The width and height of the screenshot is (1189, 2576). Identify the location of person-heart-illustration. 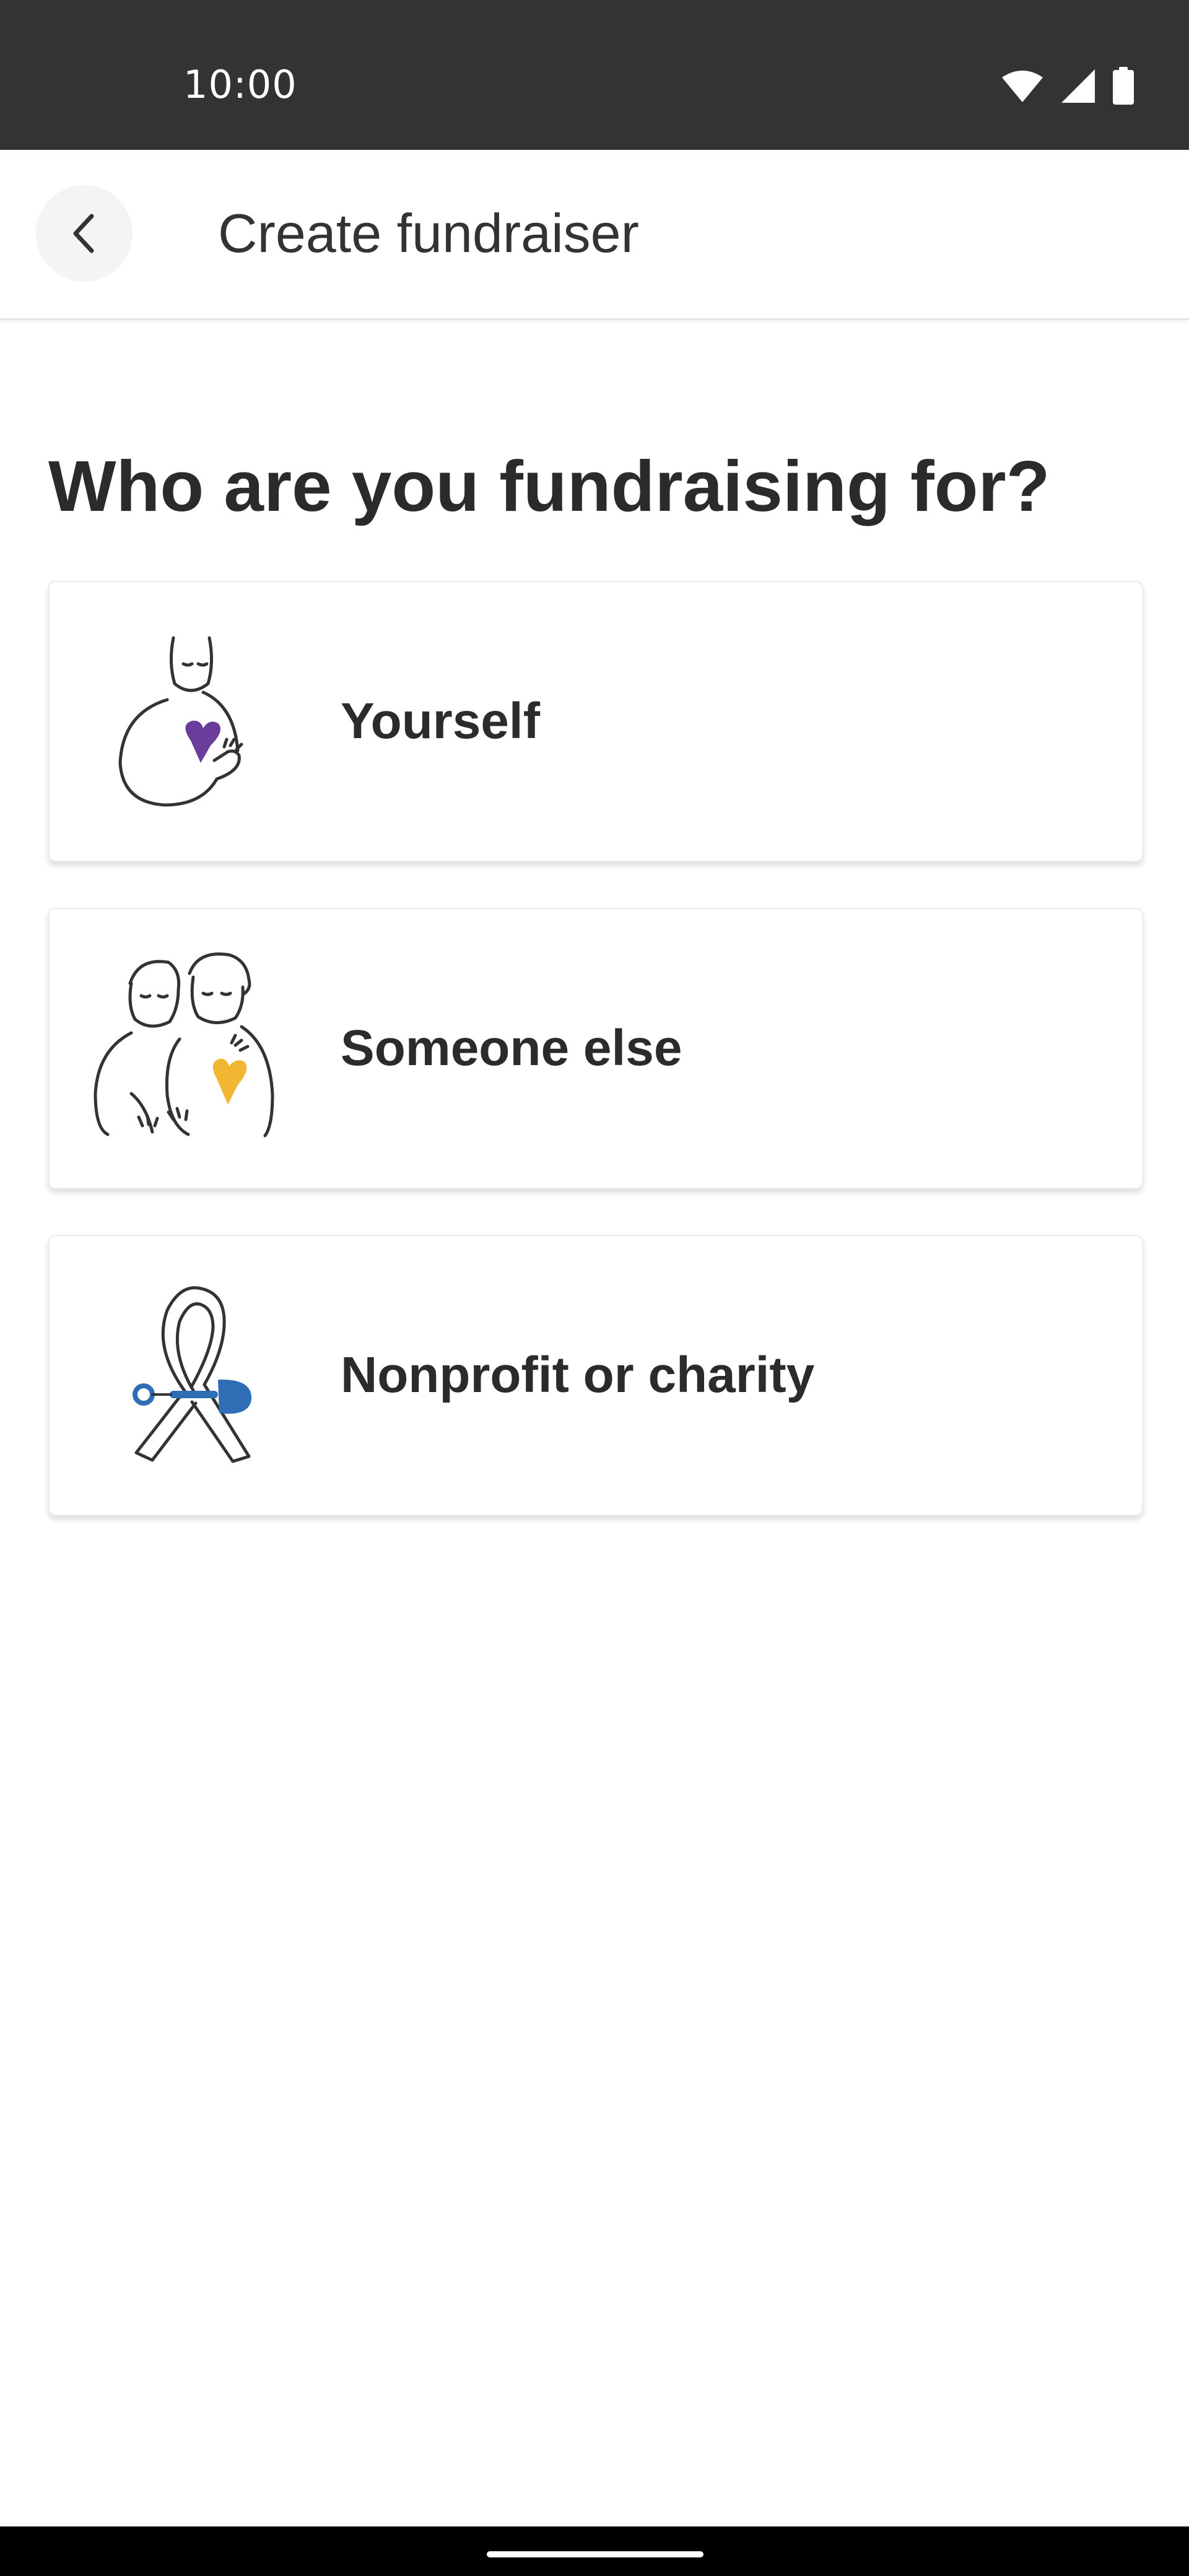
(180, 721).